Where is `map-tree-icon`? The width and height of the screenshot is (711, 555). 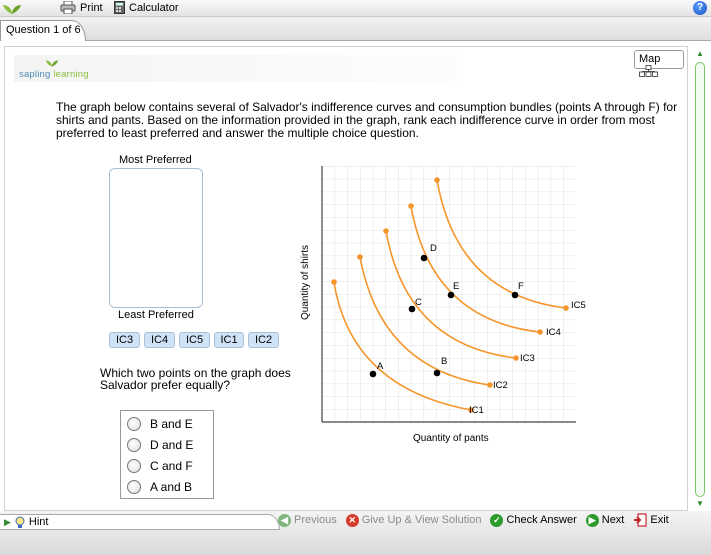
map-tree-icon is located at coordinates (648, 71).